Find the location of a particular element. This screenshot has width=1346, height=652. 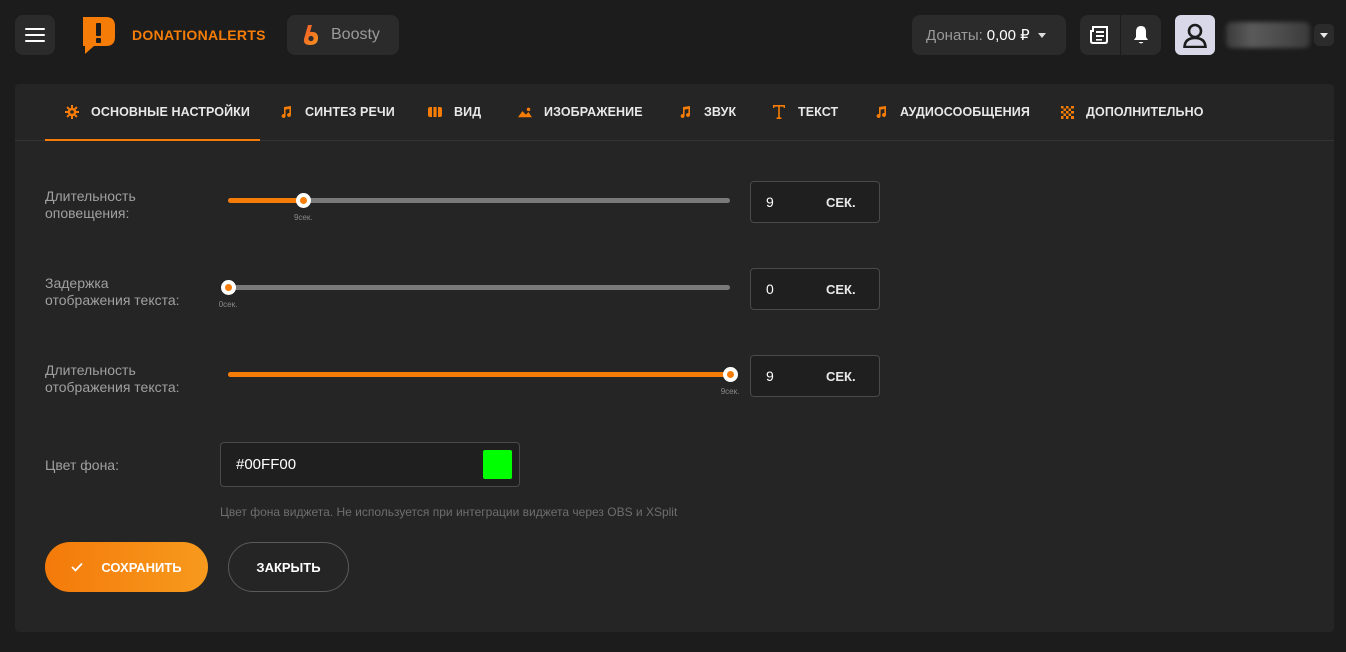

text-duration-slider: 9сек. is located at coordinates (483, 380).